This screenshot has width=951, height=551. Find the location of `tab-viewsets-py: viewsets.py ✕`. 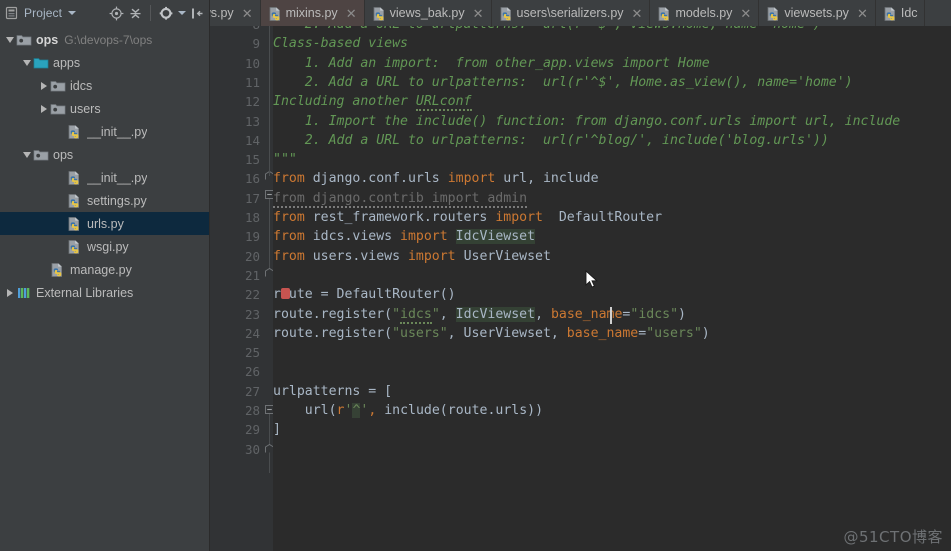

tab-viewsets-py: viewsets.py ✕ is located at coordinates (817, 13).